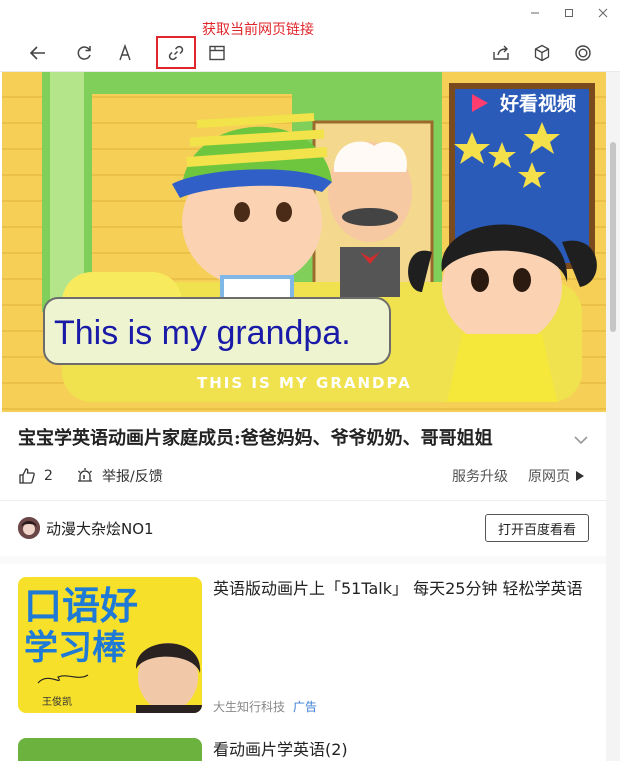 The height and width of the screenshot is (761, 620). Describe the element at coordinates (249, 707) in the screenshot. I see `source-name: 大生知行科技` at that location.